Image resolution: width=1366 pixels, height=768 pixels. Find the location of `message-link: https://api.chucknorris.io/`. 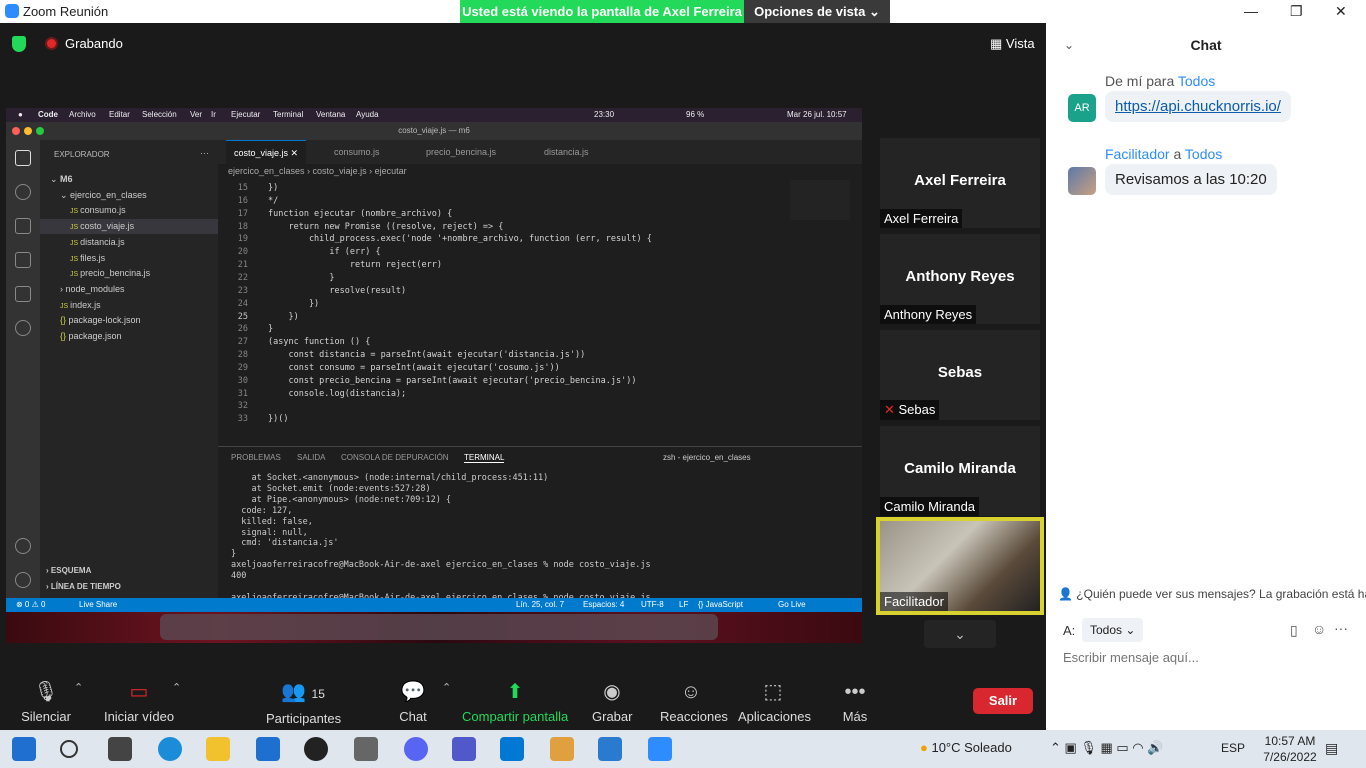

message-link: https://api.chucknorris.io/ is located at coordinates (1198, 106).